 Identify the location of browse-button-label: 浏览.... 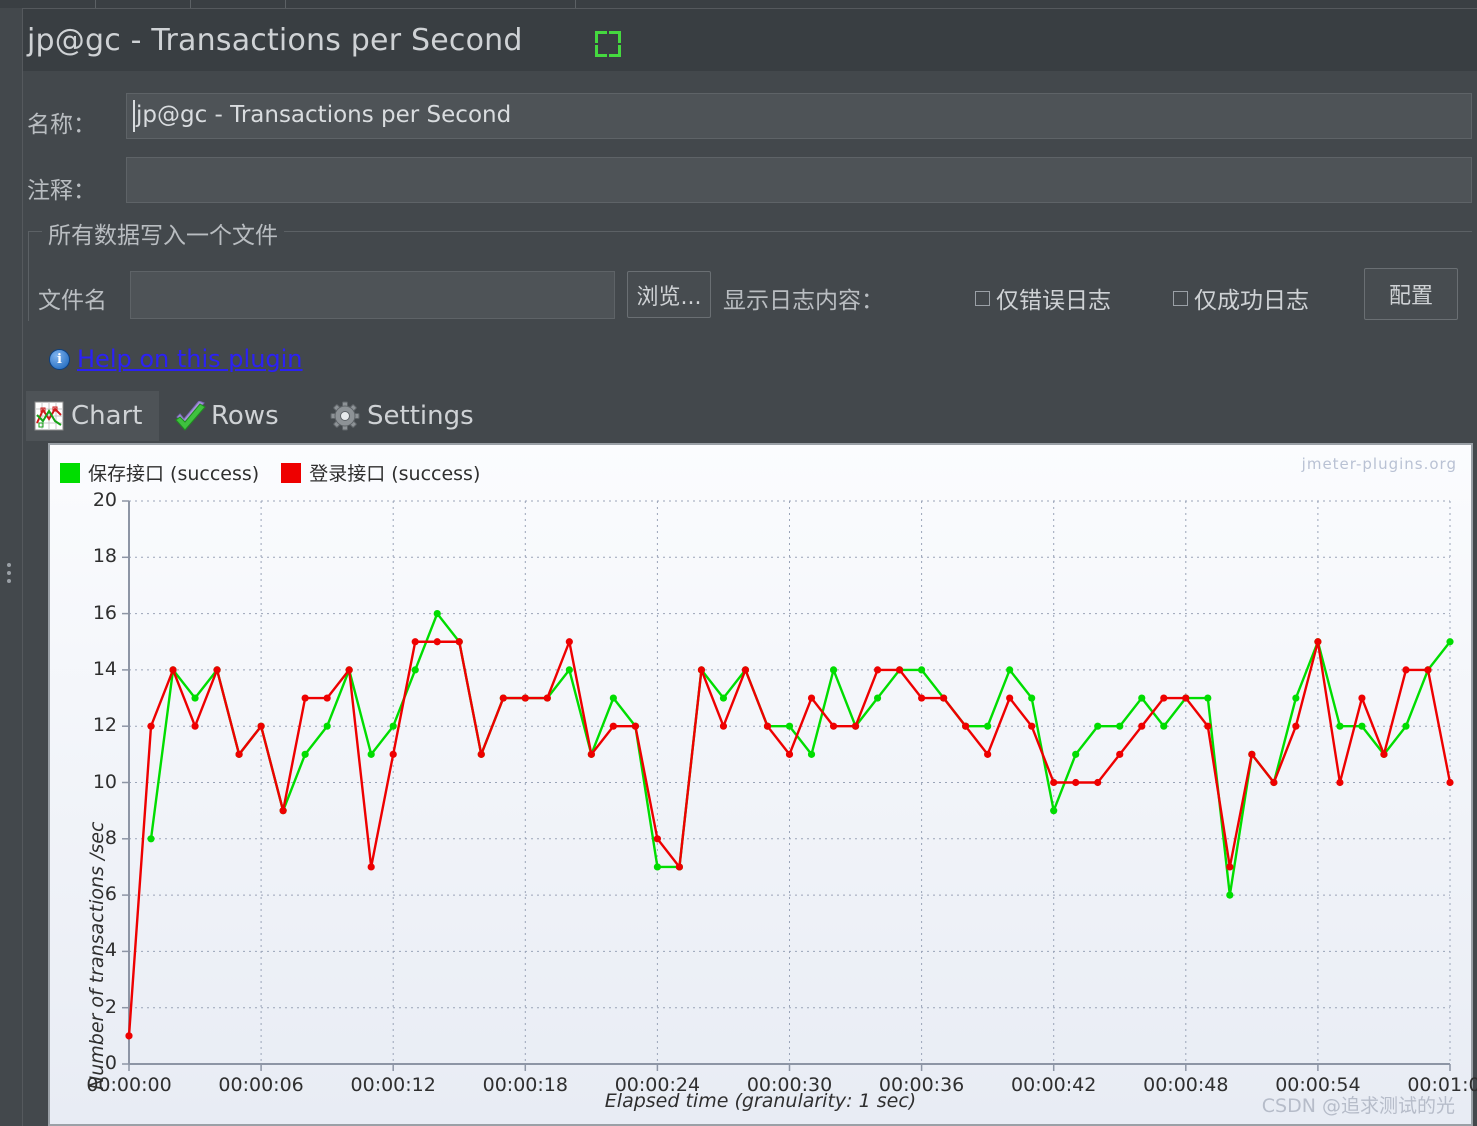
(669, 297).